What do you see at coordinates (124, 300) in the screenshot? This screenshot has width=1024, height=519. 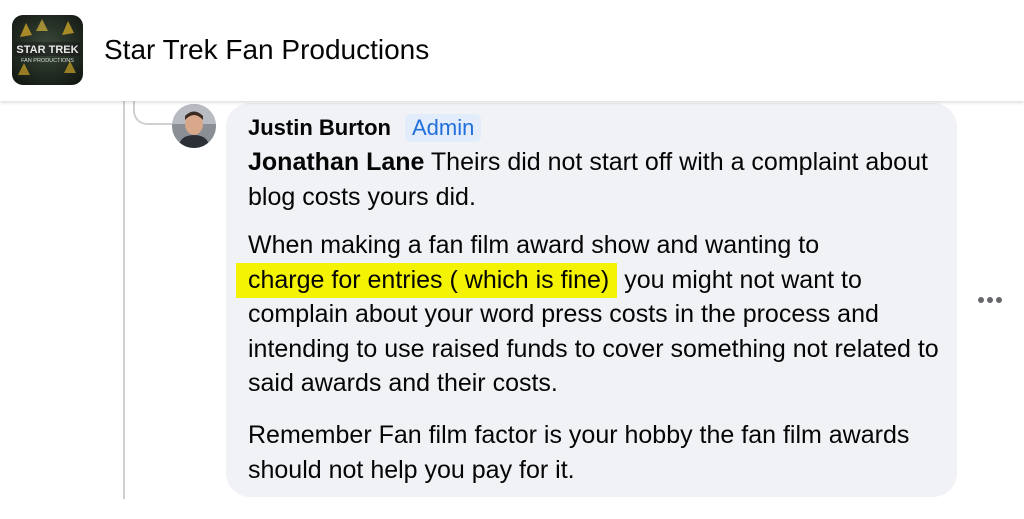 I see `thread-line` at bounding box center [124, 300].